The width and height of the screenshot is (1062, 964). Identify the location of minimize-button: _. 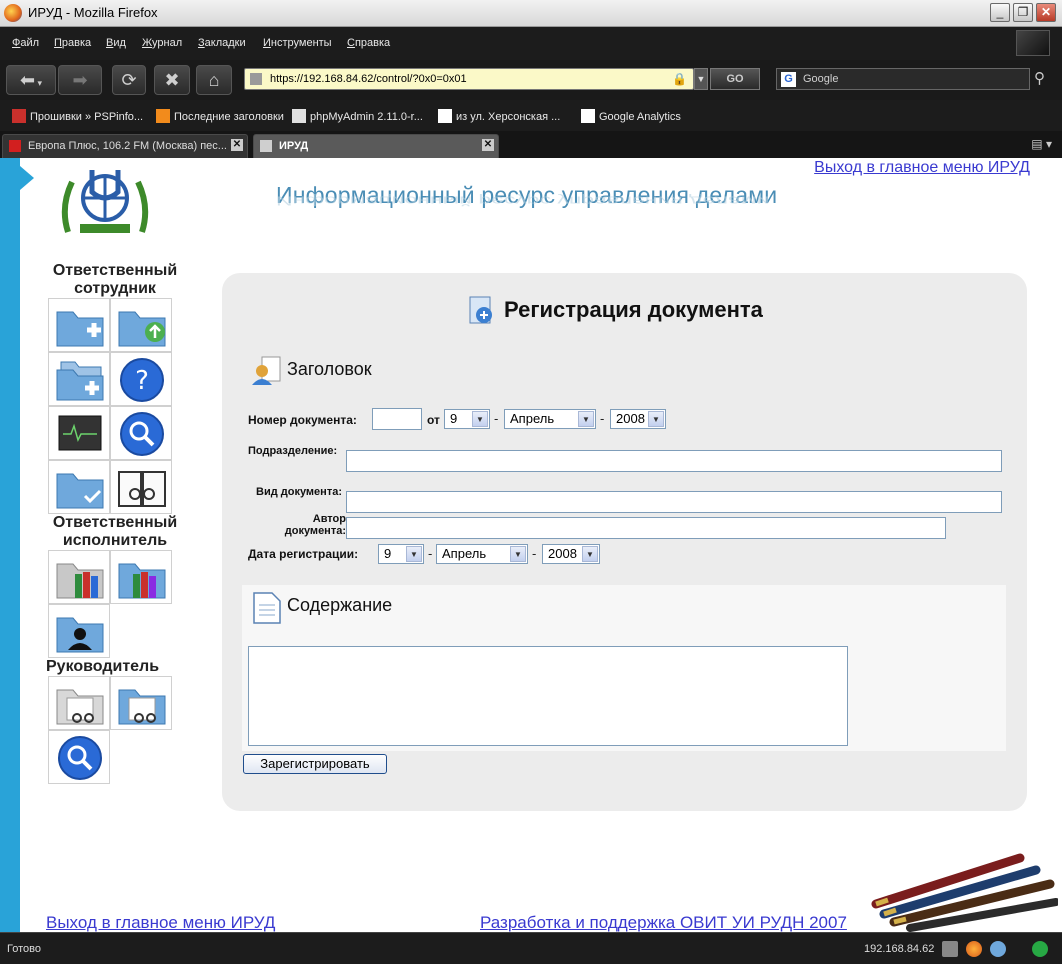
(1000, 12).